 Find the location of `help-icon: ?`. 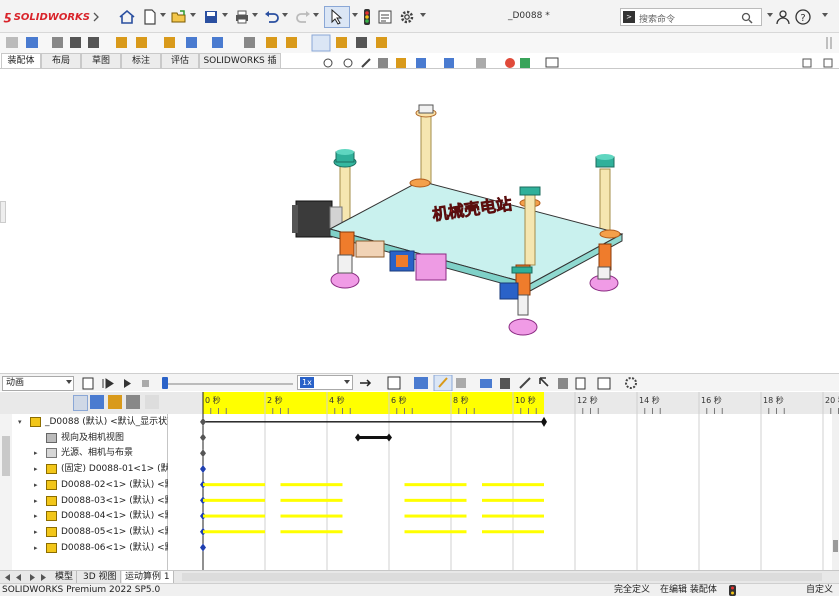

help-icon: ? is located at coordinates (803, 17).